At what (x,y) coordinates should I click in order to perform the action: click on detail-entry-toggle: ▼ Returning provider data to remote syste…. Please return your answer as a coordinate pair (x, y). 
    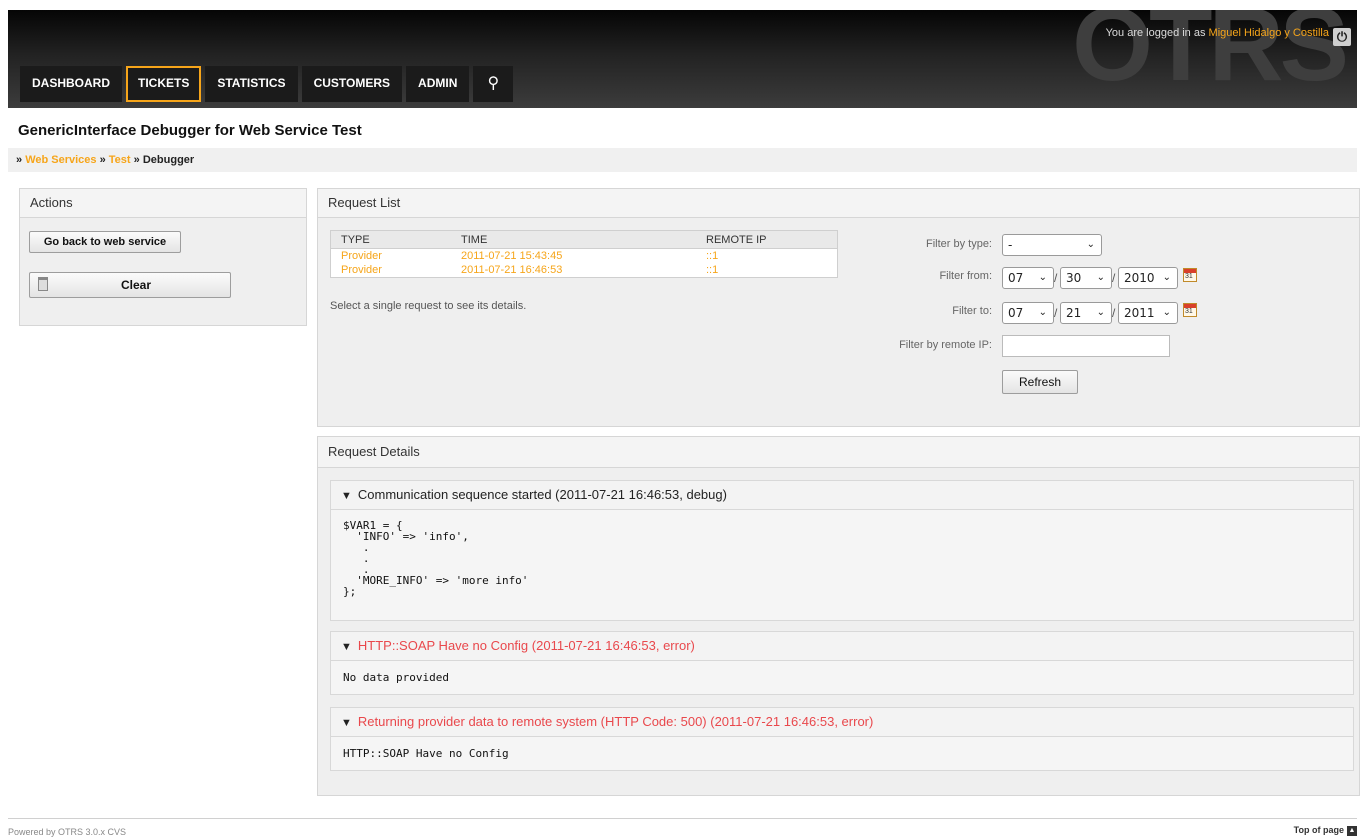
    Looking at the image, I should click on (842, 722).